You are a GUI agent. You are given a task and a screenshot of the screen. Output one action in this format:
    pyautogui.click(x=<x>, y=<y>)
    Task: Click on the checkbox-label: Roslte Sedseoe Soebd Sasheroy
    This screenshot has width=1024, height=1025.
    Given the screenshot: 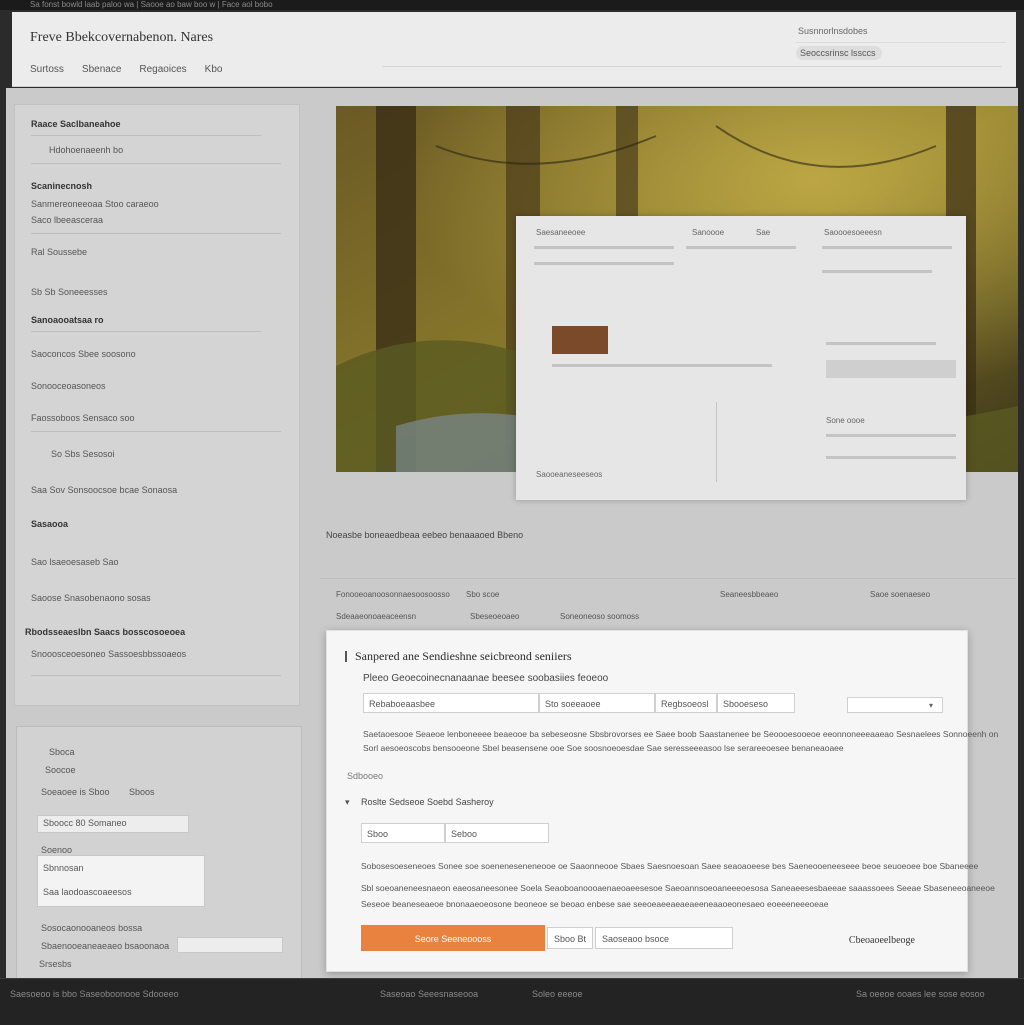 What is the action you would take?
    pyautogui.click(x=427, y=802)
    